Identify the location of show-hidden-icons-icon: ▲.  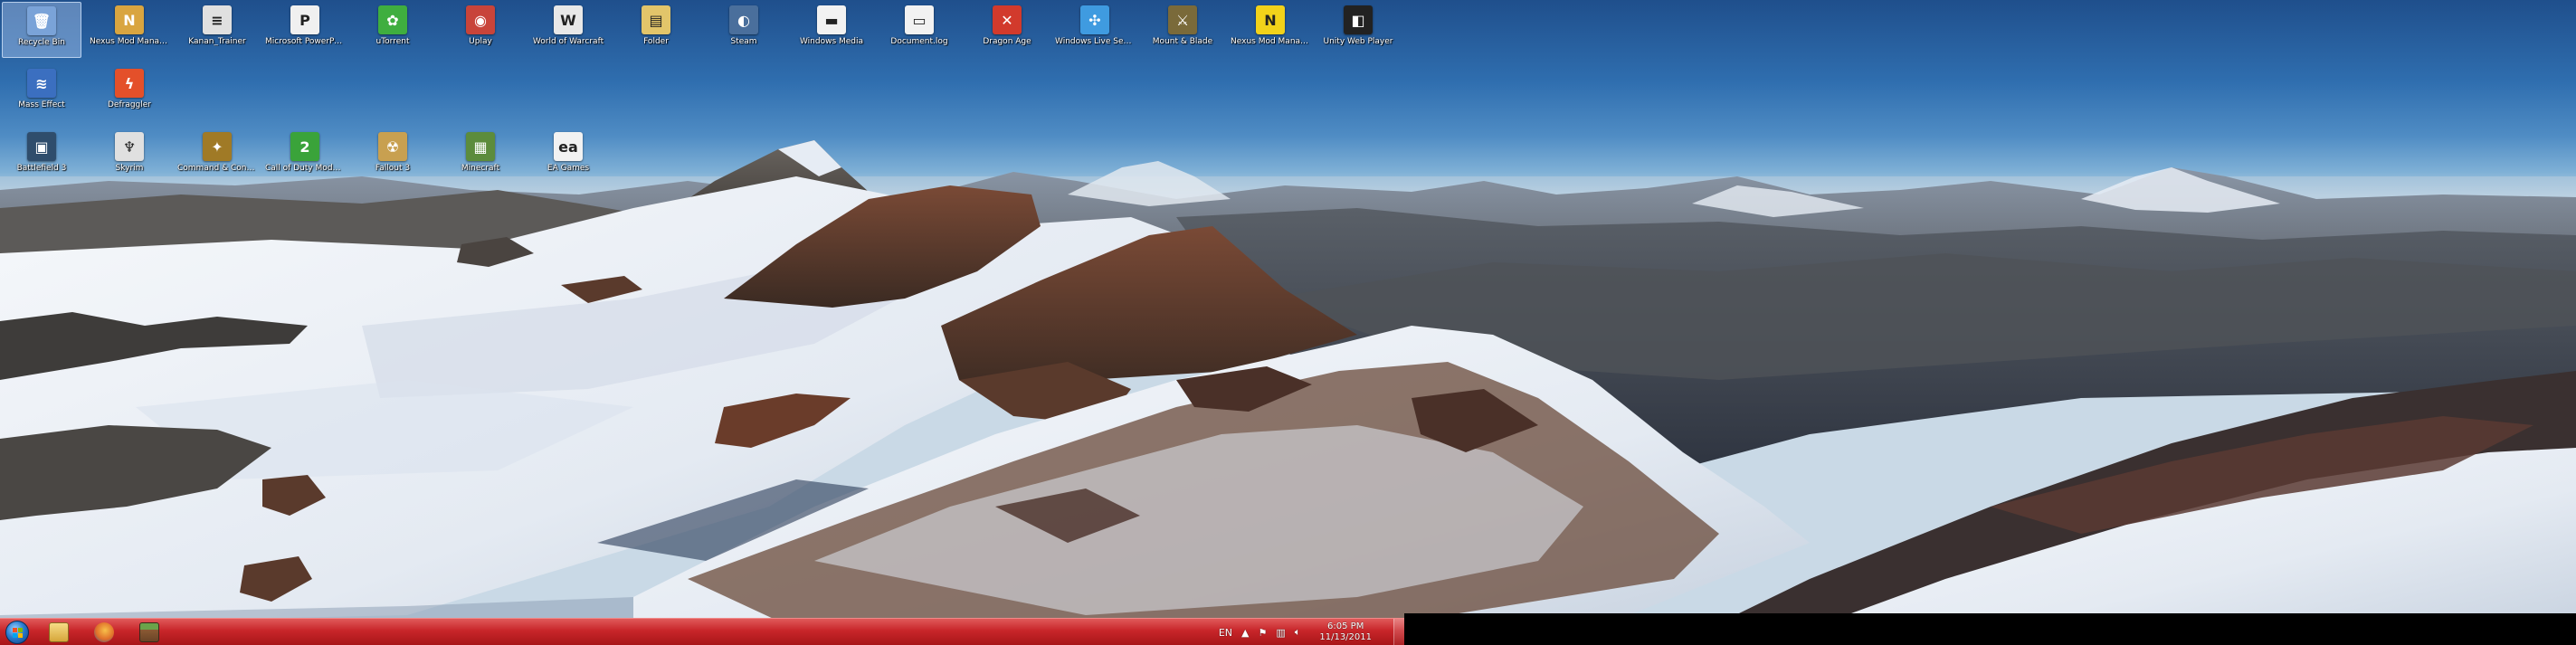
(1245, 633).